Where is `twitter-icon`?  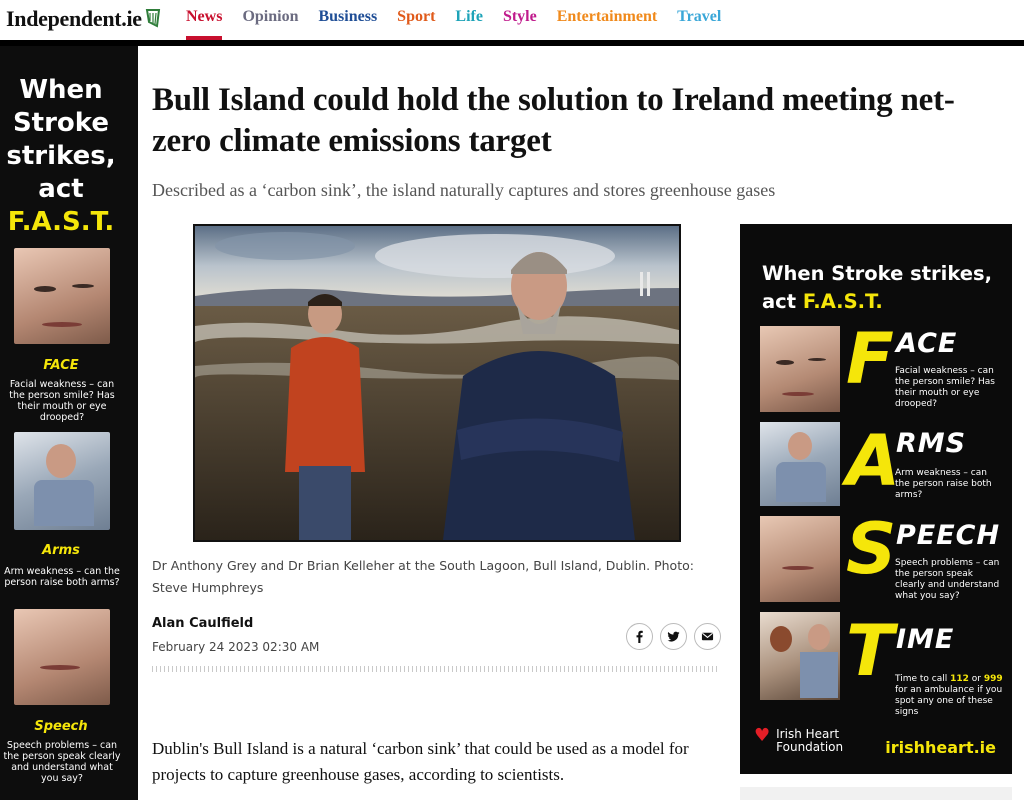 twitter-icon is located at coordinates (673, 636).